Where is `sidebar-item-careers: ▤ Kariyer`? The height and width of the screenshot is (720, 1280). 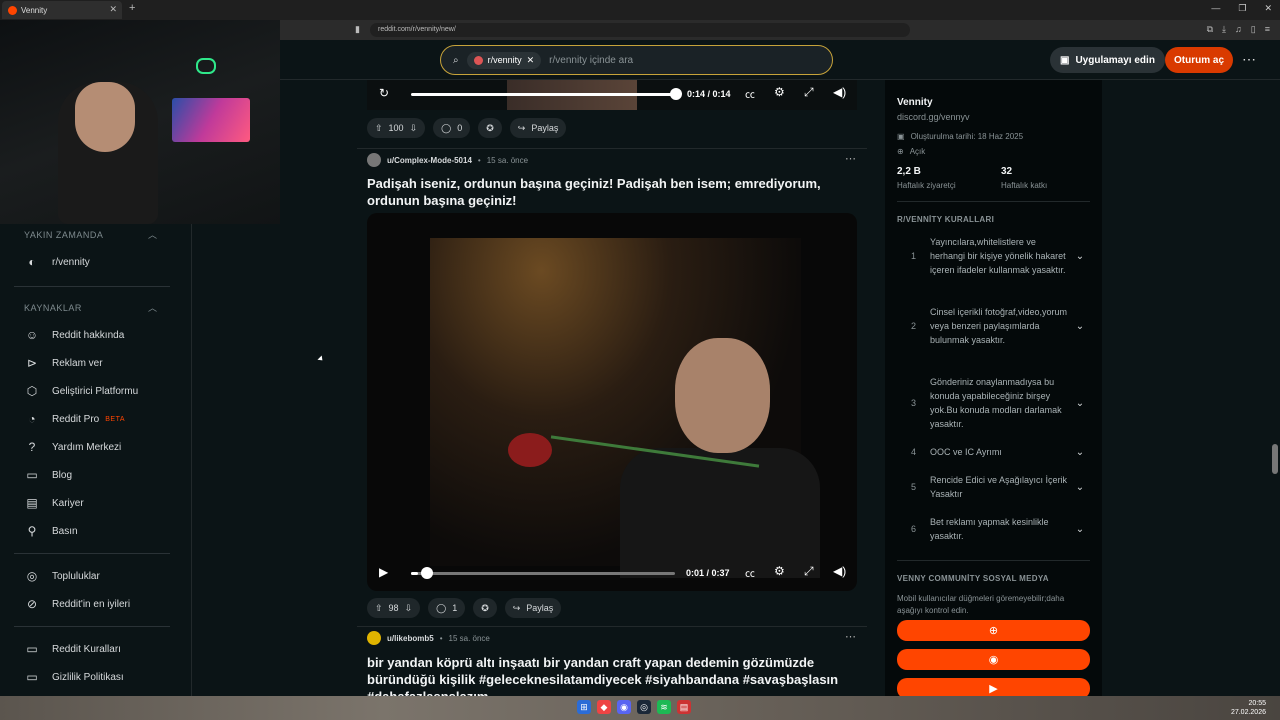 sidebar-item-careers: ▤ Kariyer is located at coordinates (54, 503).